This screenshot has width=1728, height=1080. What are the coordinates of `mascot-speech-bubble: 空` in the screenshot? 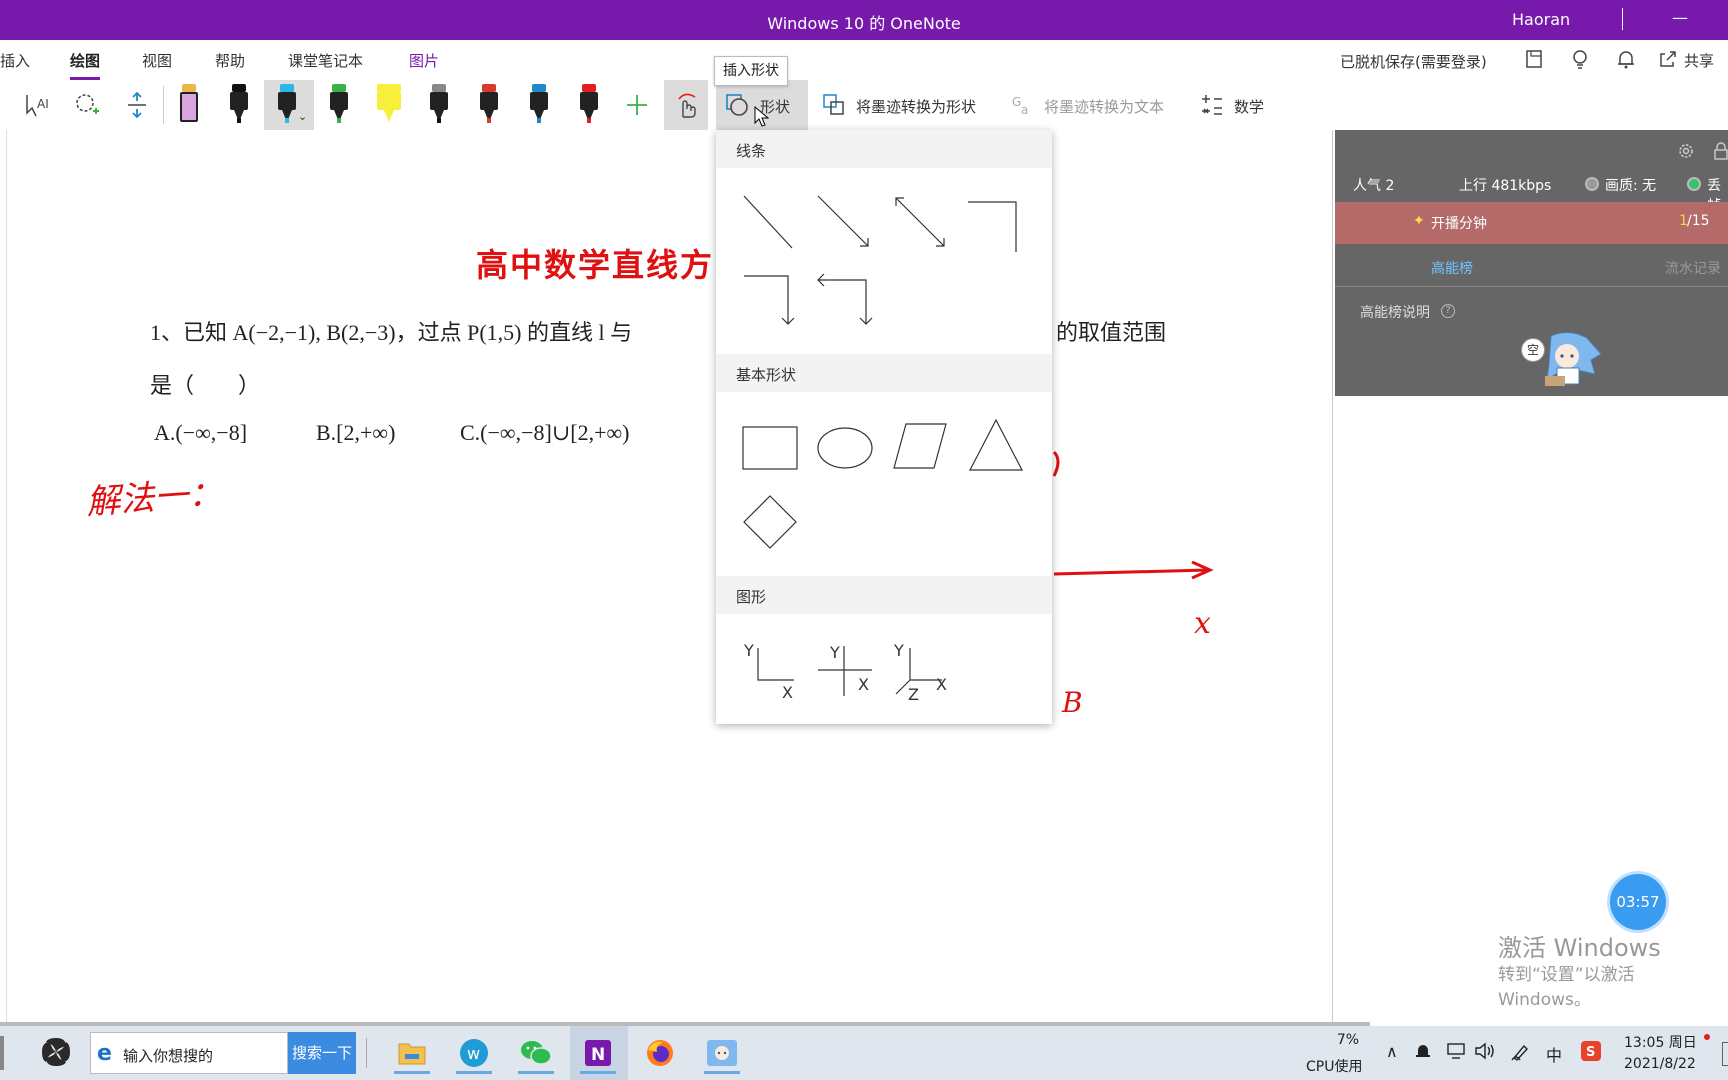 It's located at (1533, 350).